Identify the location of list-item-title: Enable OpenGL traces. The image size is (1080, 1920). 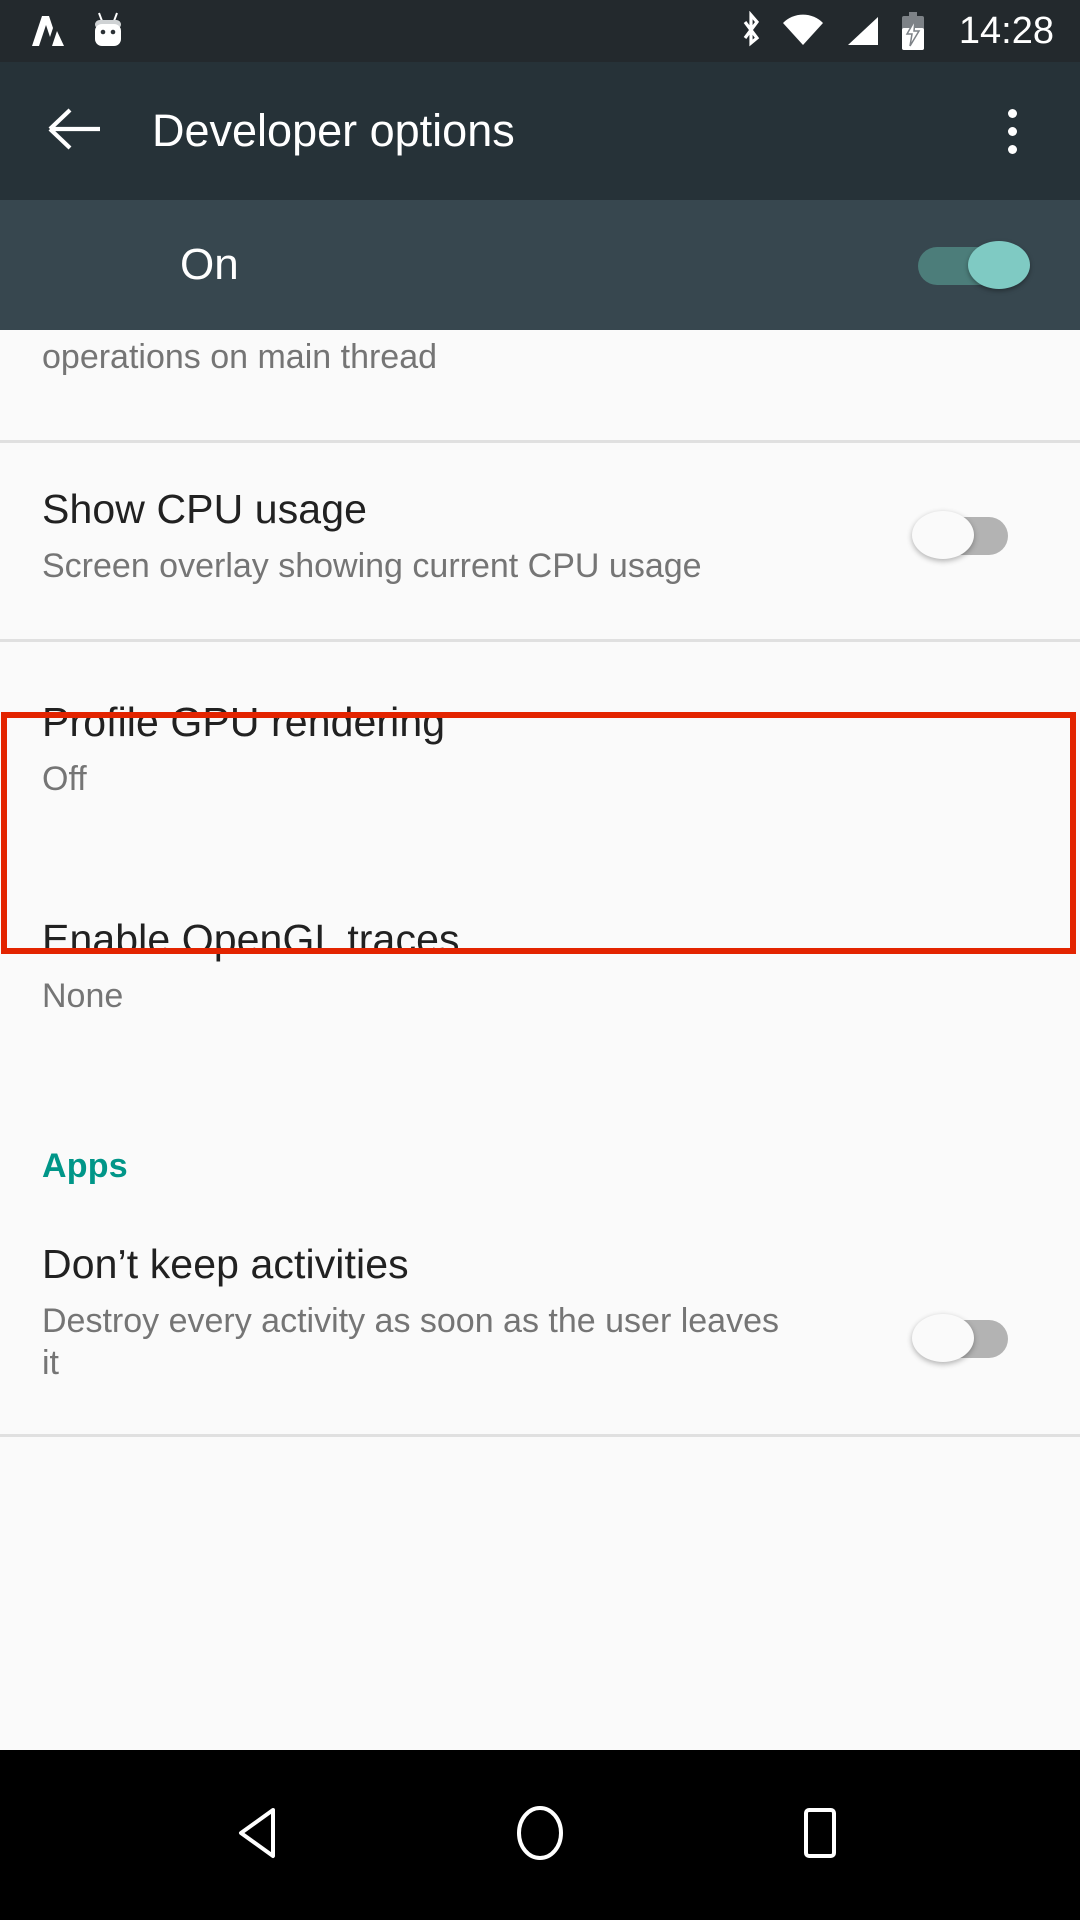
(251, 938).